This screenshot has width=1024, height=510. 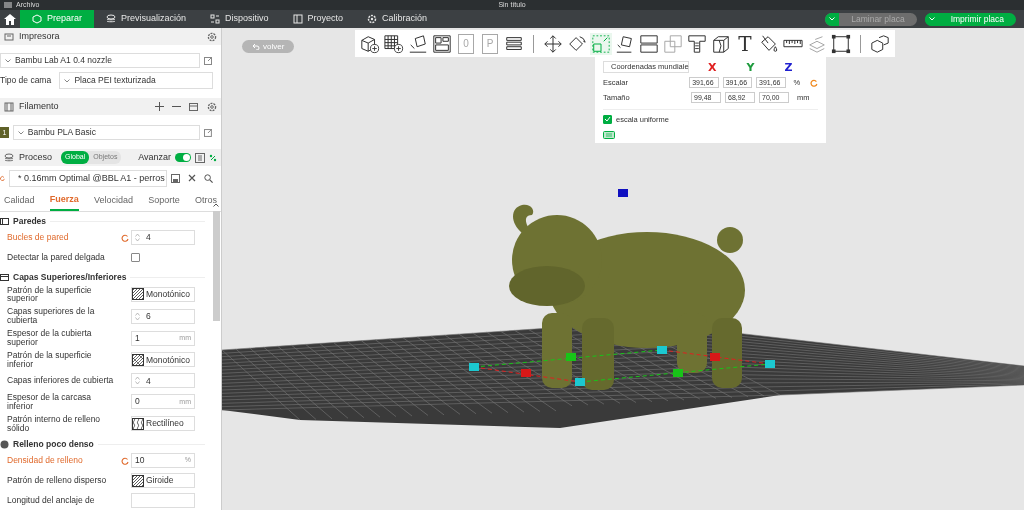 I want to click on setting-label: Detectar la pared delgada, so click(x=56, y=257).